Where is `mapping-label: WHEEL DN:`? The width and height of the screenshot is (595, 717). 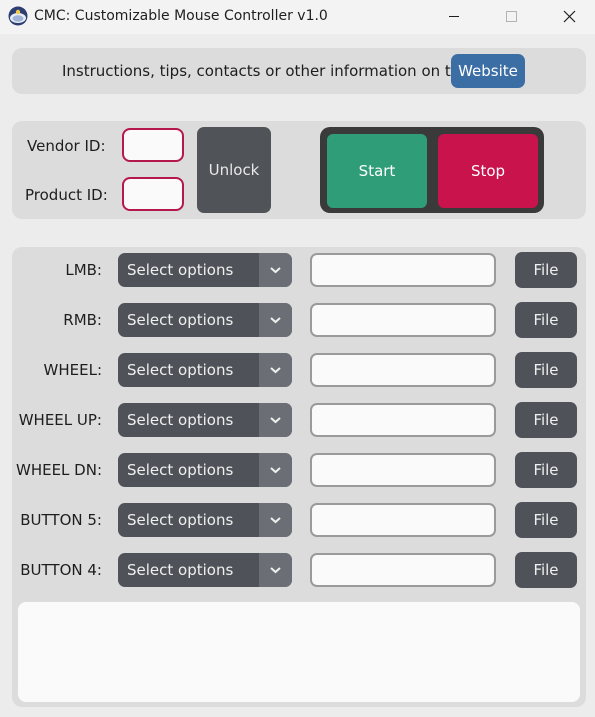 mapping-label: WHEEL DN: is located at coordinates (58, 470).